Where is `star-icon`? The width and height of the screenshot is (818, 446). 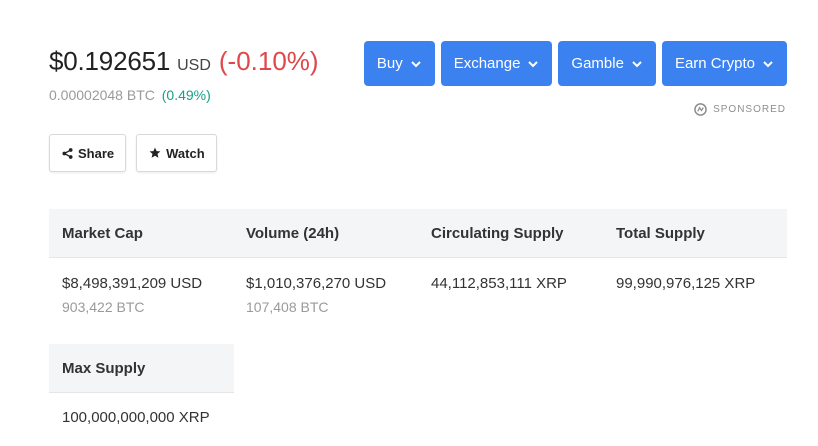 star-icon is located at coordinates (155, 152).